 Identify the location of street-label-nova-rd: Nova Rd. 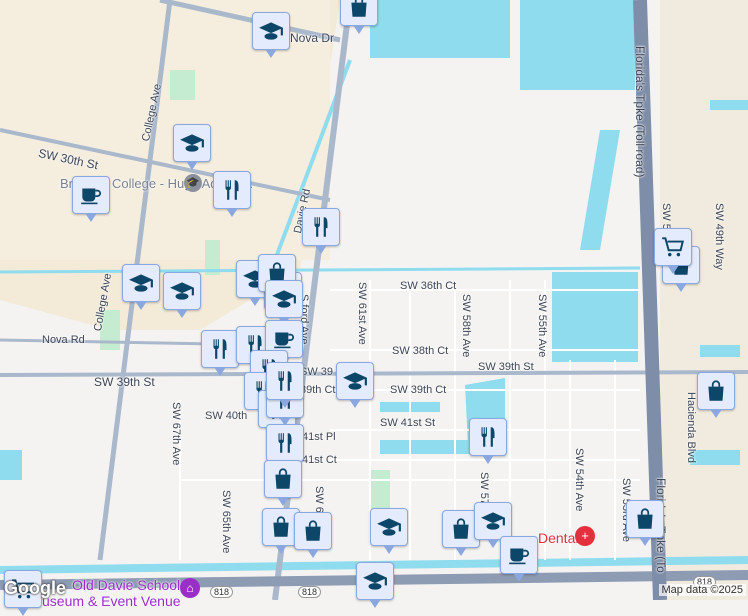
(63, 340).